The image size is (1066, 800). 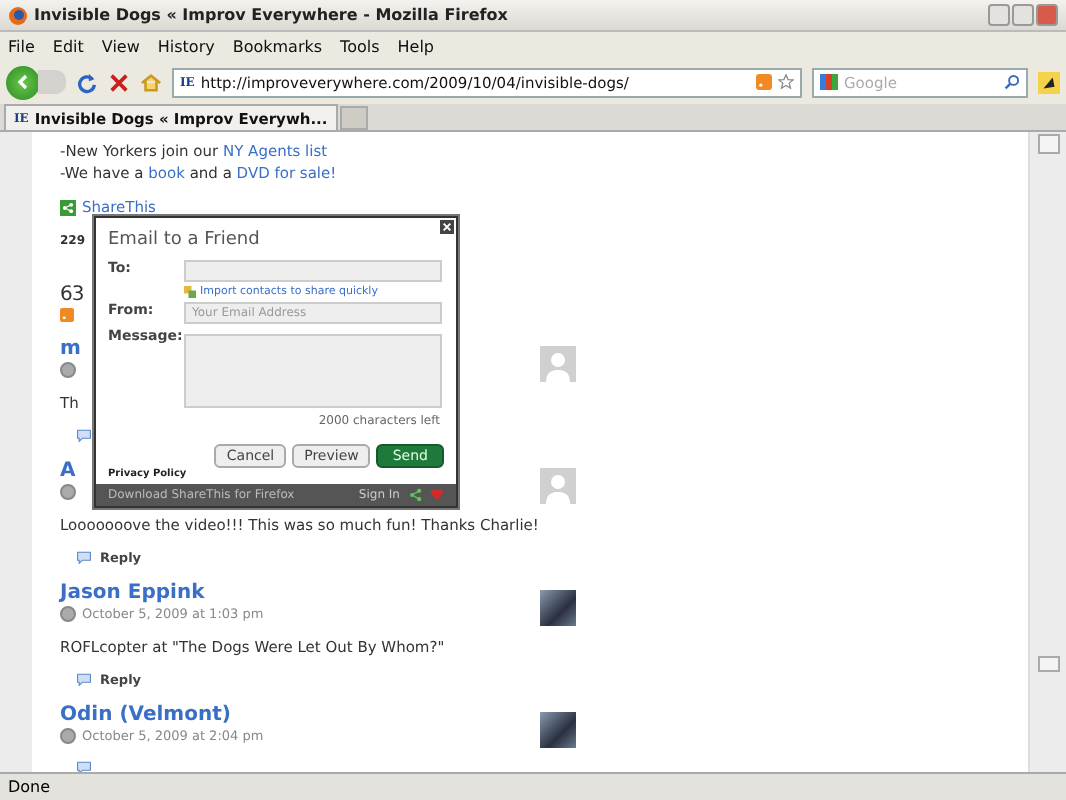 I want to click on comment-author: Jason Eppink, so click(x=132, y=593).